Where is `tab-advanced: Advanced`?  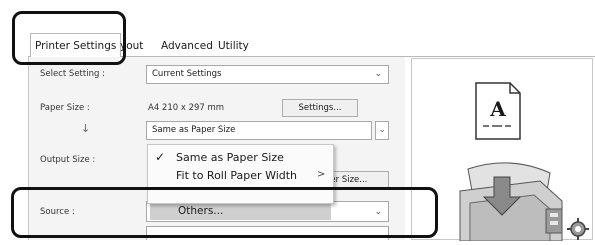
tab-advanced: Advanced is located at coordinates (187, 46).